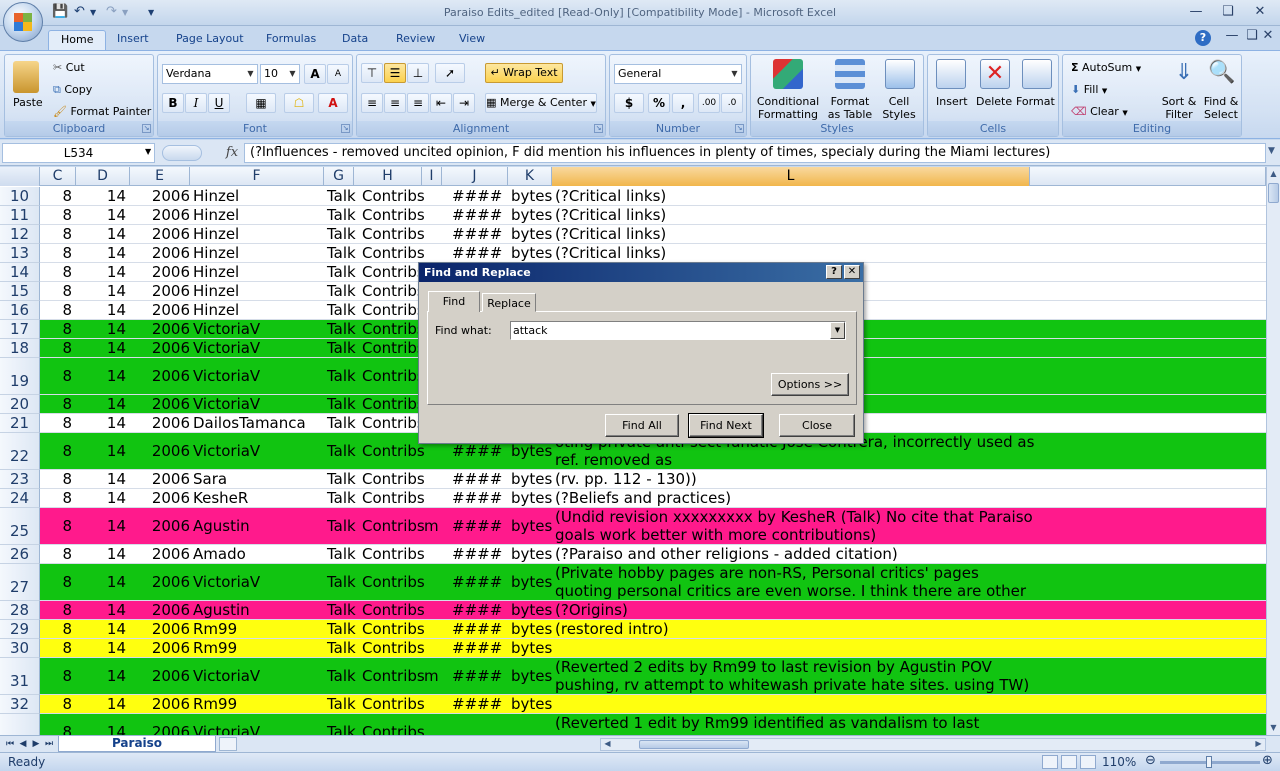  What do you see at coordinates (1179, 108) in the screenshot?
I see `sort-filter-button: Sort & Filter` at bounding box center [1179, 108].